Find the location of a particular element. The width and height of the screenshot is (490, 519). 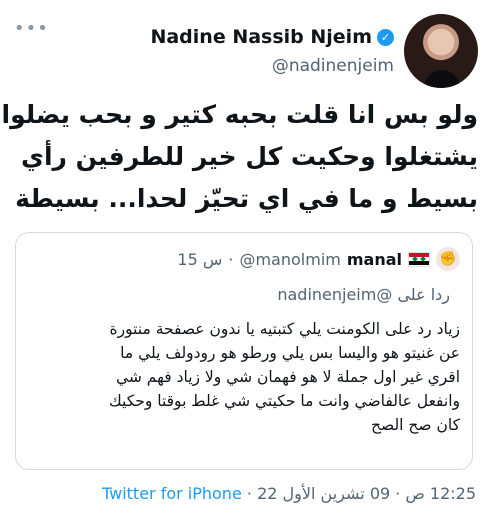

author-handle: @nadinenjeim is located at coordinates (272, 66).